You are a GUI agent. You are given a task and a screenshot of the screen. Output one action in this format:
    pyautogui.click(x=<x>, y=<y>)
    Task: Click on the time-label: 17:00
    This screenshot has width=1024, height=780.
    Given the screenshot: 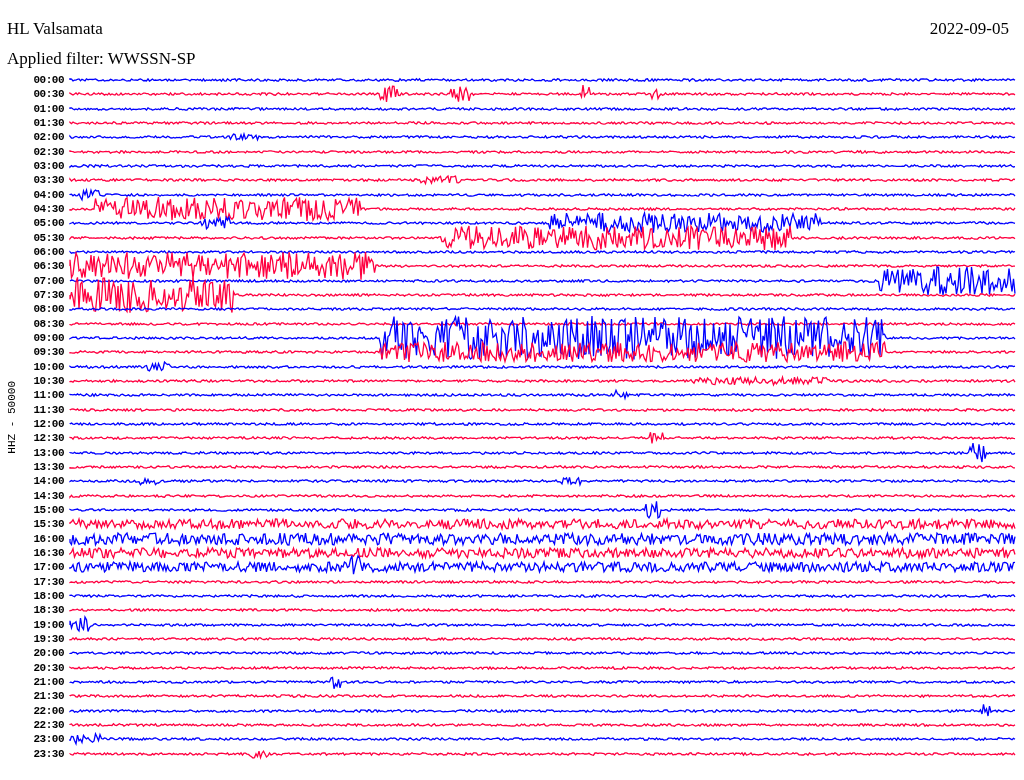 What is the action you would take?
    pyautogui.click(x=48, y=567)
    